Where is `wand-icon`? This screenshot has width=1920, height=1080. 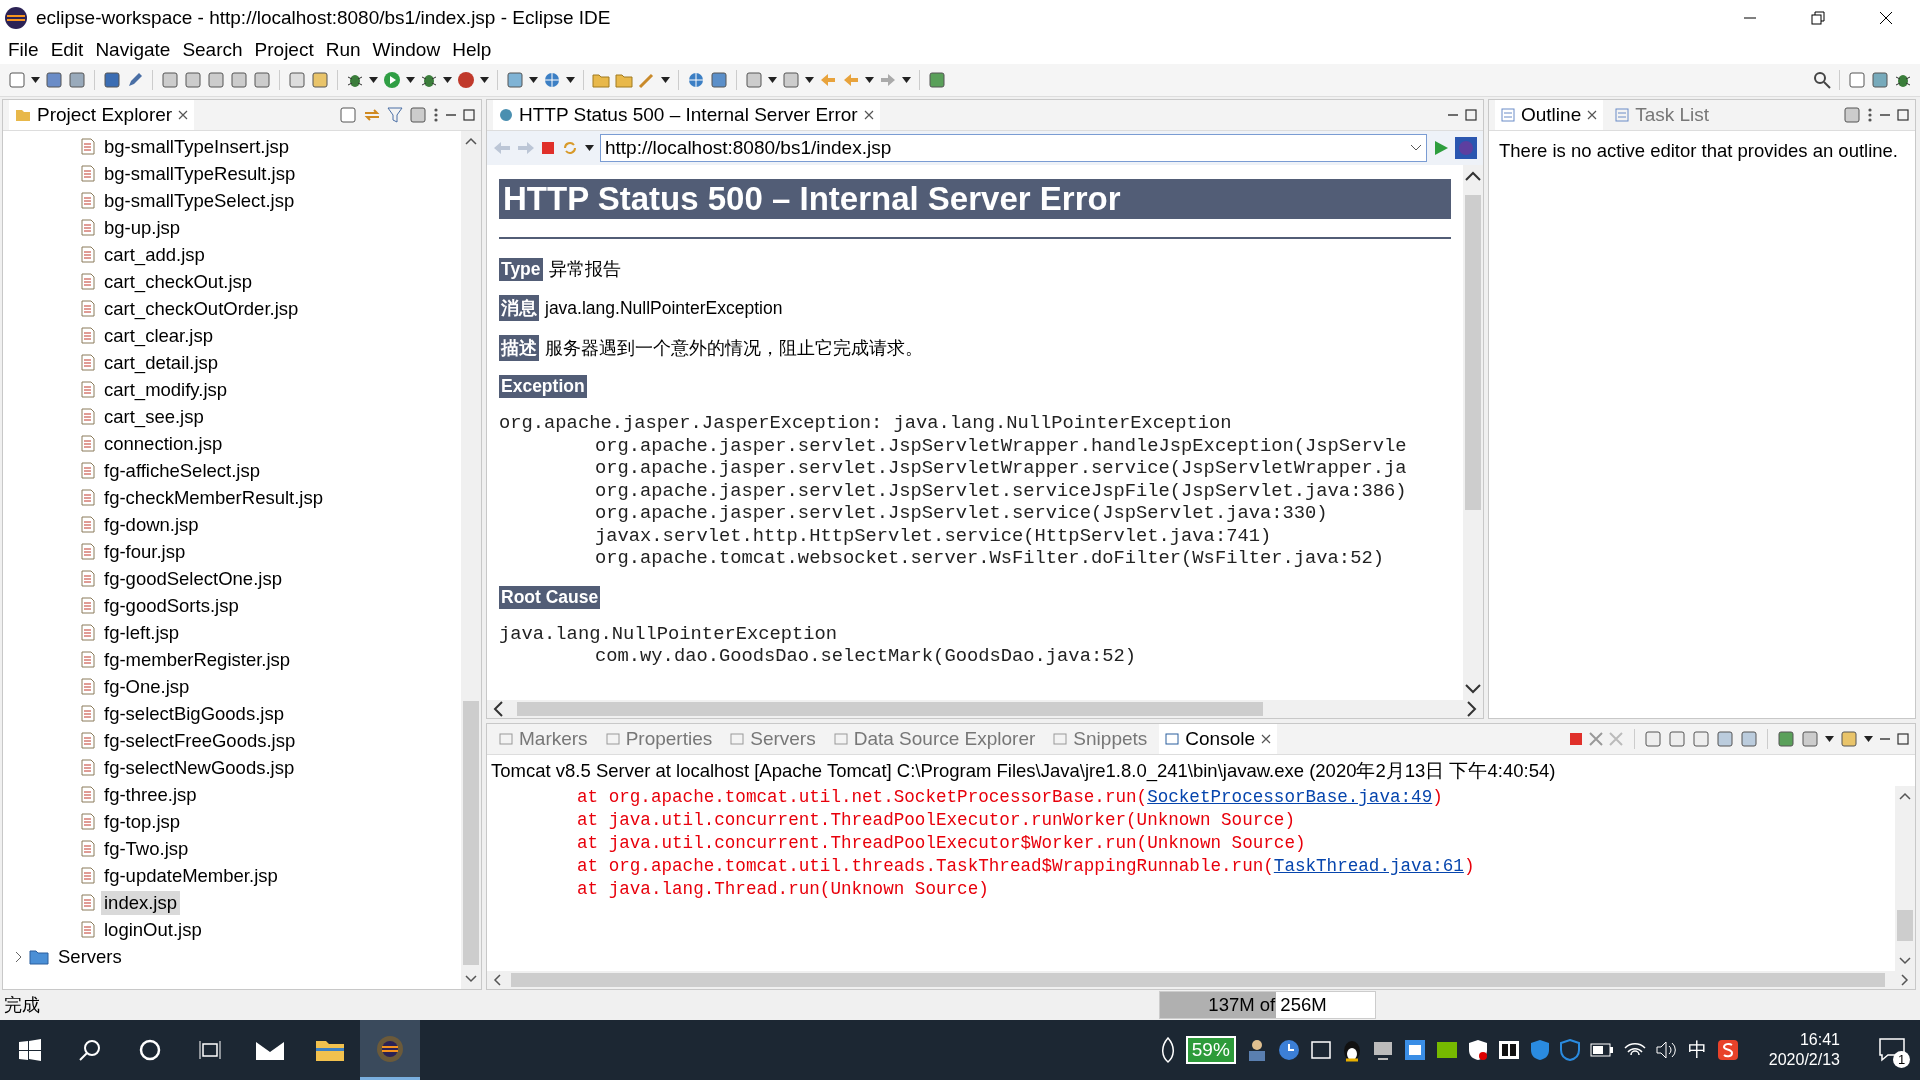
wand-icon is located at coordinates (647, 80).